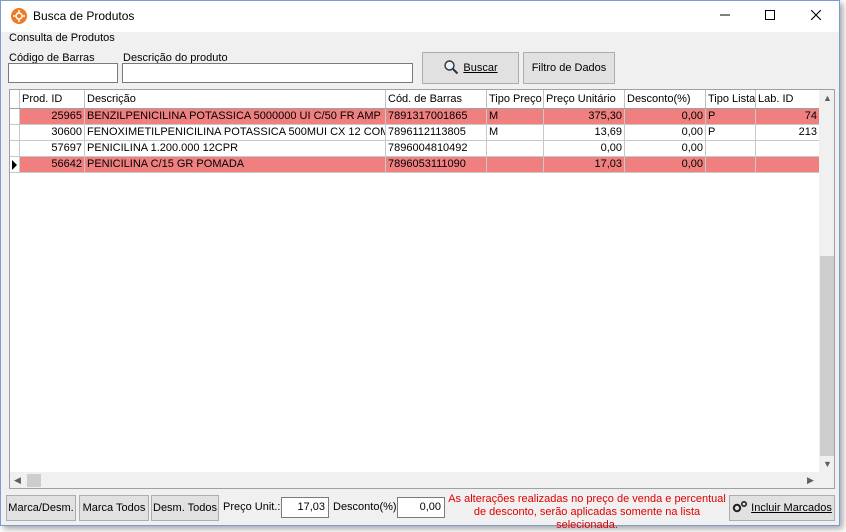  I want to click on cell-prod-id: 57697, so click(52, 149).